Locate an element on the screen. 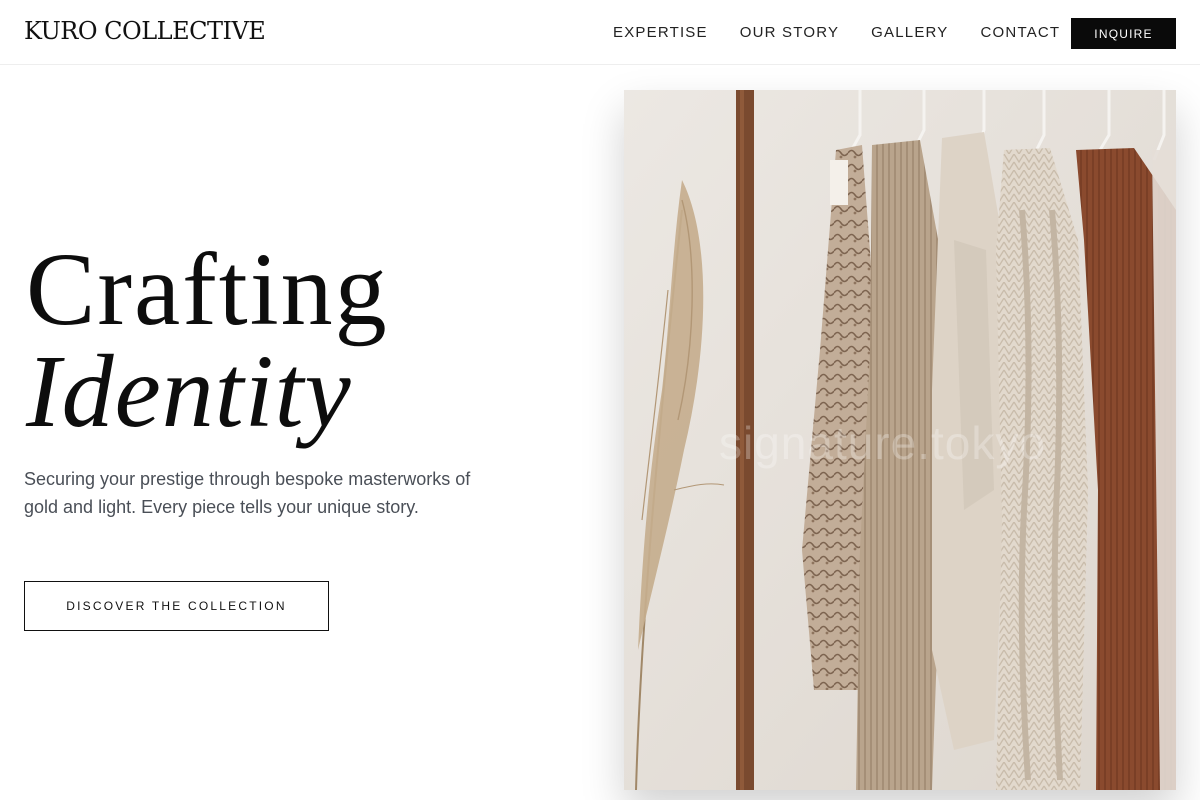  image-watermark: signature.tokyo is located at coordinates (882, 443).